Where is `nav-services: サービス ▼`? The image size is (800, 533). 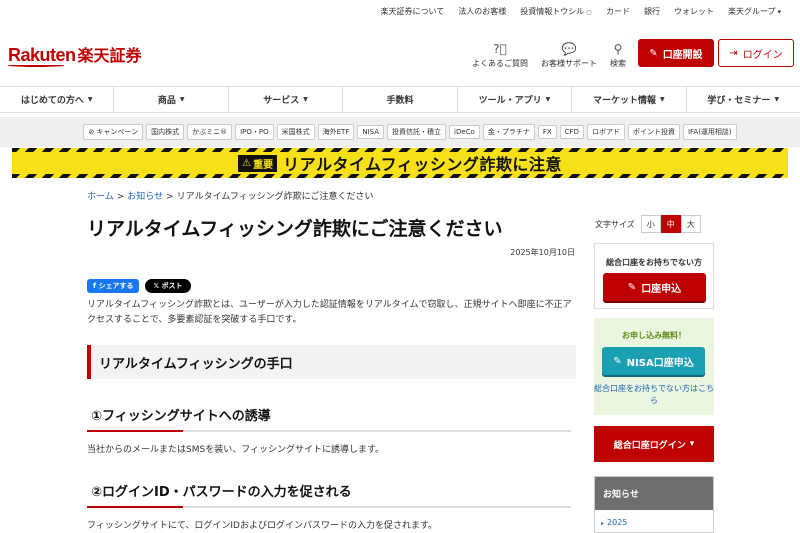
nav-services: サービス ▼ is located at coordinates (286, 99).